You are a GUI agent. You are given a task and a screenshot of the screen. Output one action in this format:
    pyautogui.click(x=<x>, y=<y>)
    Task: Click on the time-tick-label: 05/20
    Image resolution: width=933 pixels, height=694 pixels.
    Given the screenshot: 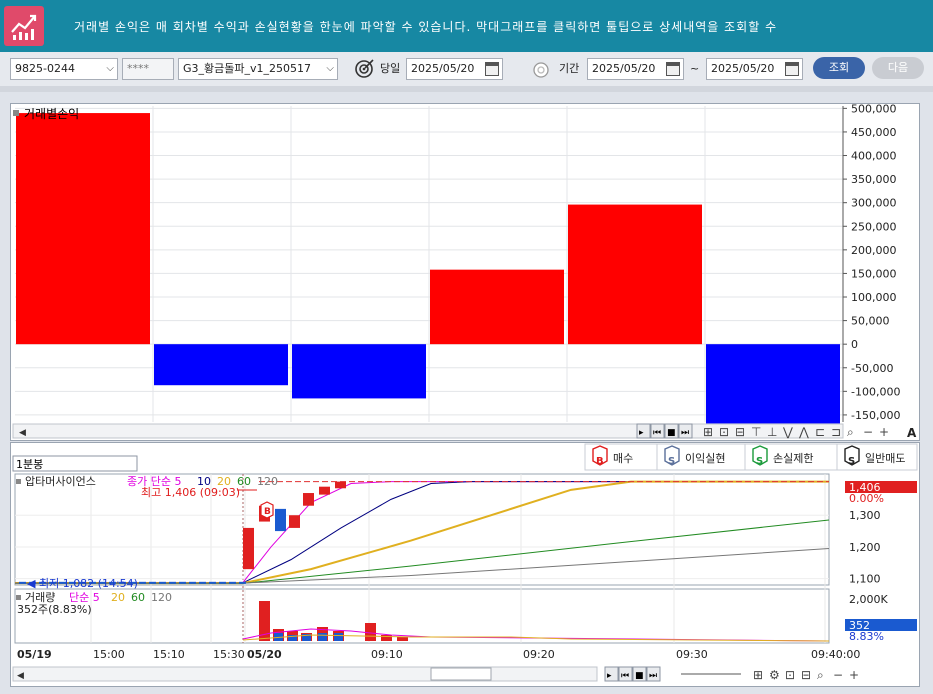 What is the action you would take?
    pyautogui.click(x=264, y=654)
    